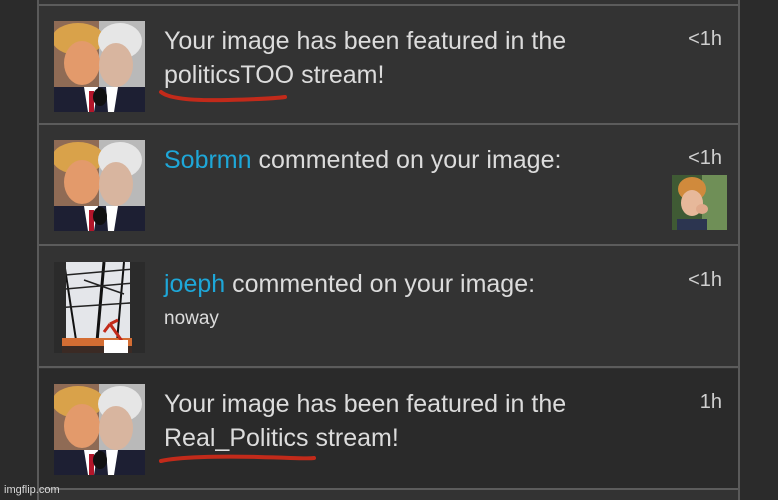 The width and height of the screenshot is (778, 500). I want to click on stream-link: Real_Politics, so click(237, 442).